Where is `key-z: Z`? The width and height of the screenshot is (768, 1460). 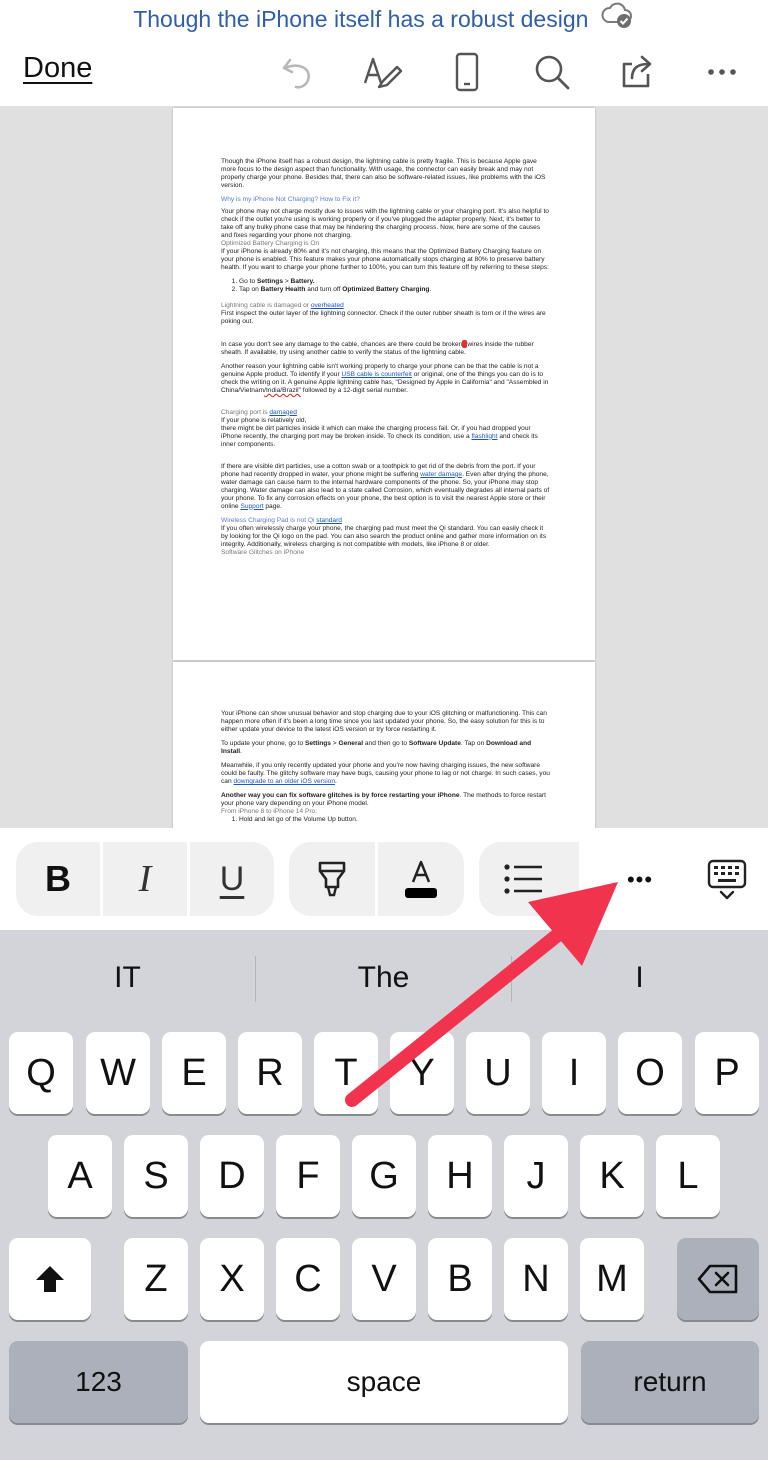 key-z: Z is located at coordinates (156, 1279).